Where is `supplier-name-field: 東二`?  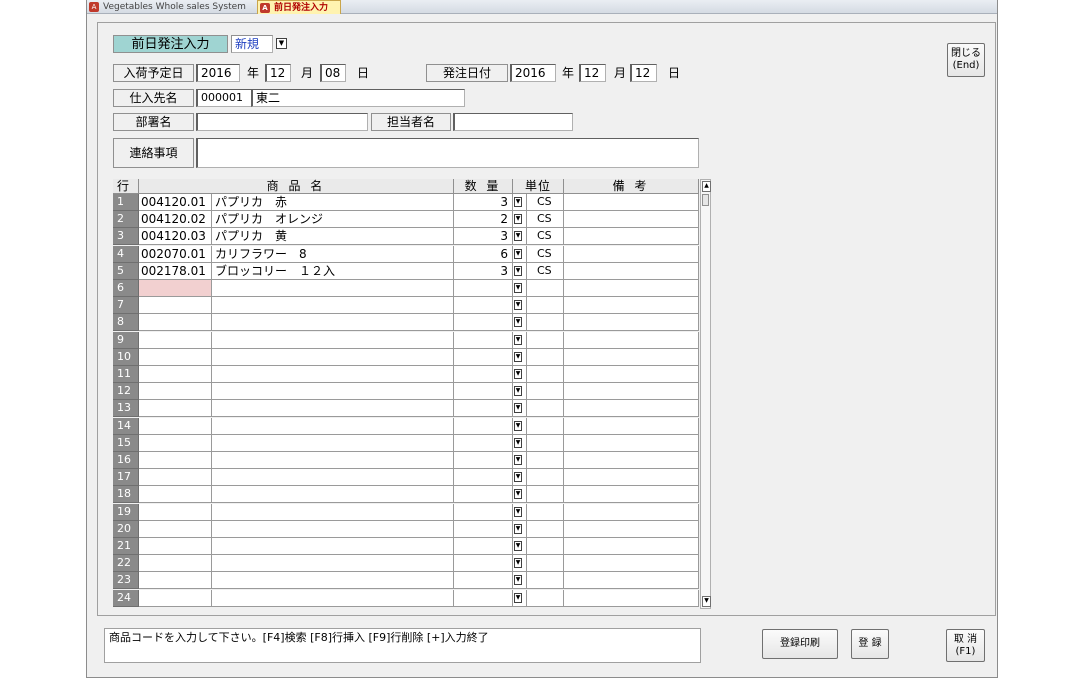 supplier-name-field: 東二 is located at coordinates (358, 98).